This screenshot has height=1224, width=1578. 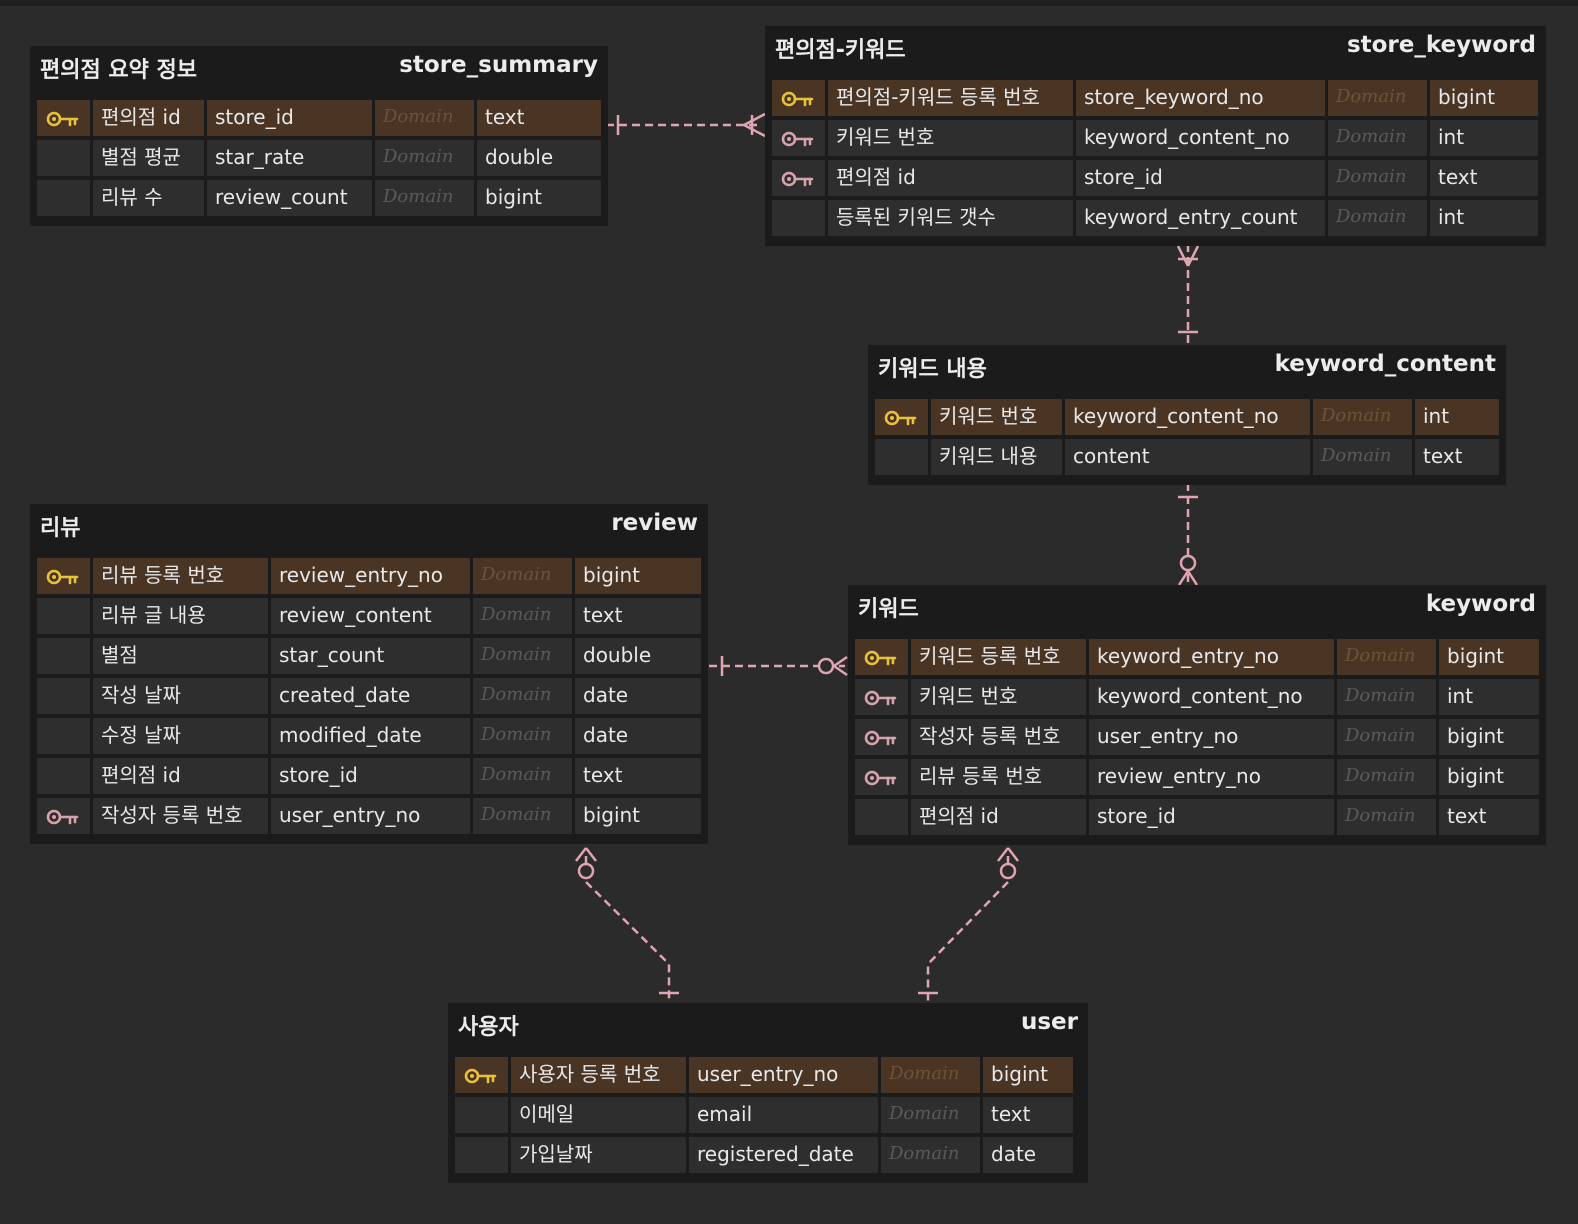 I want to click on column-korean-name: 편의점-키워드 등록 번호, so click(x=950, y=98).